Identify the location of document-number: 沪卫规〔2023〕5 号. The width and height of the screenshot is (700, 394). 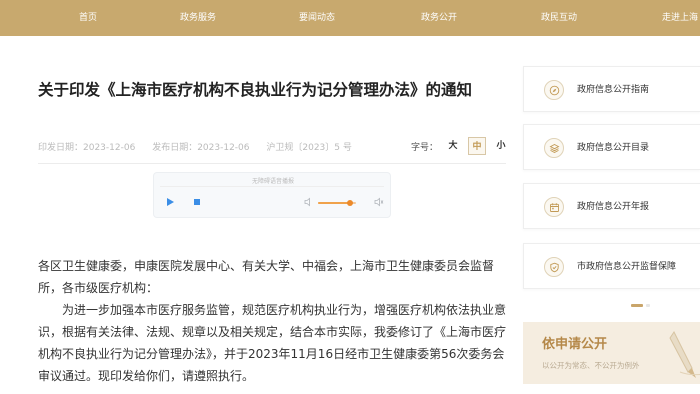
(309, 148).